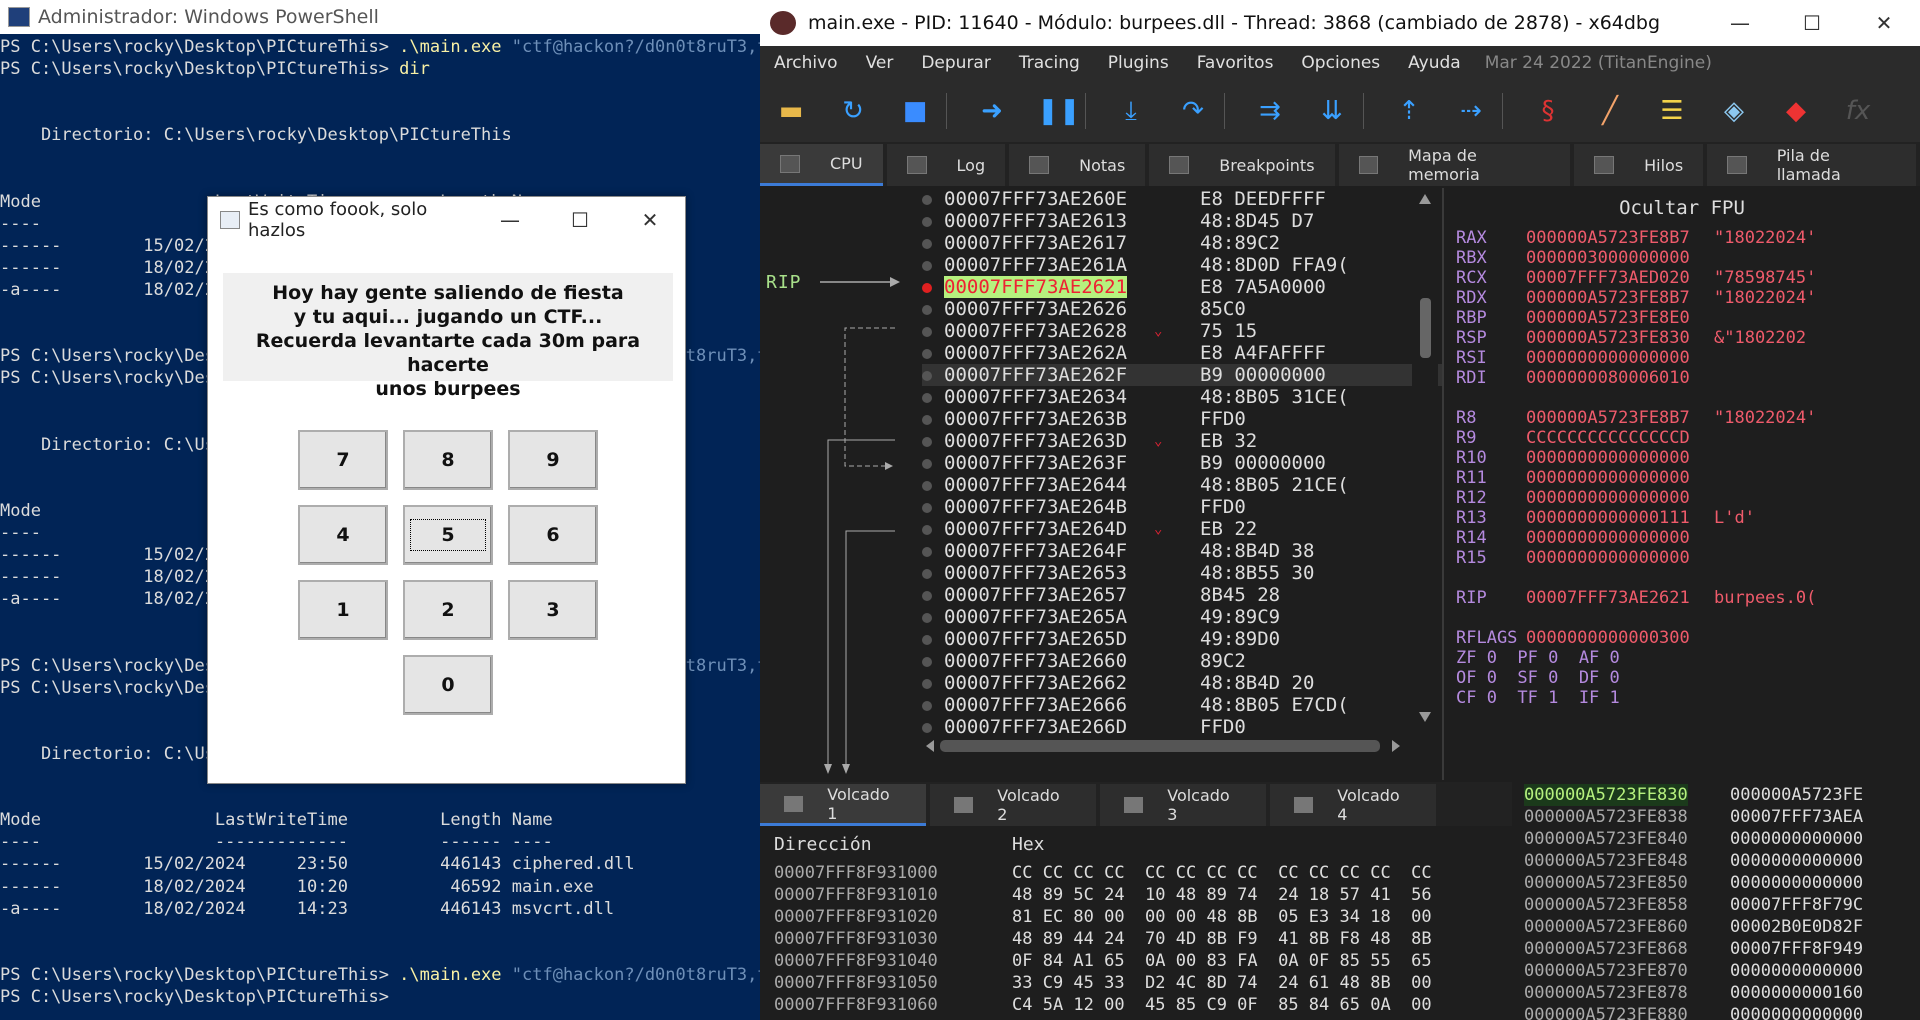  Describe the element at coordinates (1682, 538) in the screenshot. I see `register-row: R14 0000000000000000` at that location.